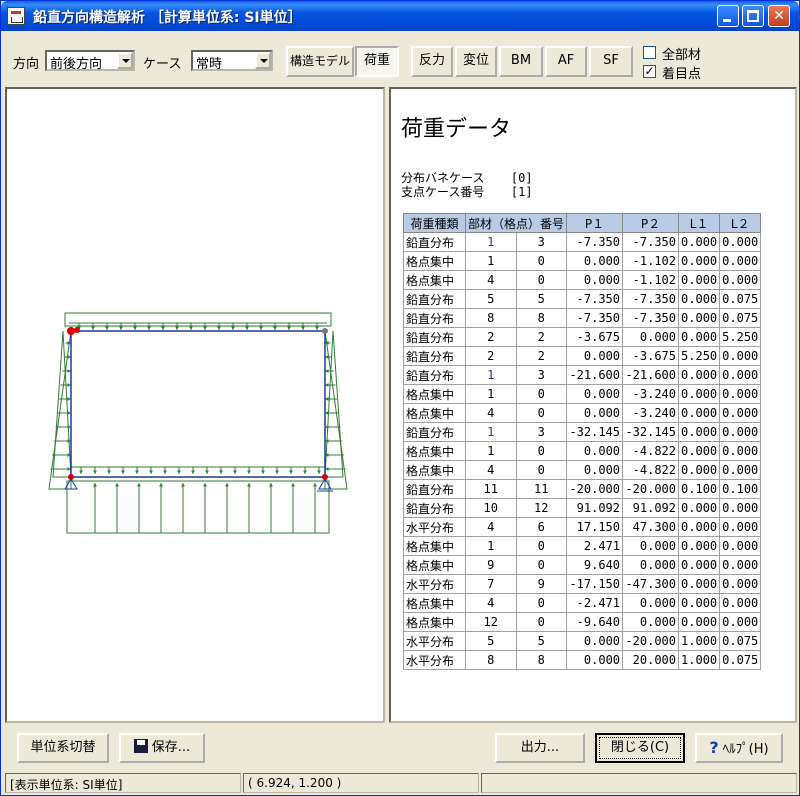  What do you see at coordinates (649, 71) in the screenshot?
I see `focus-point-checkbox: ✓` at bounding box center [649, 71].